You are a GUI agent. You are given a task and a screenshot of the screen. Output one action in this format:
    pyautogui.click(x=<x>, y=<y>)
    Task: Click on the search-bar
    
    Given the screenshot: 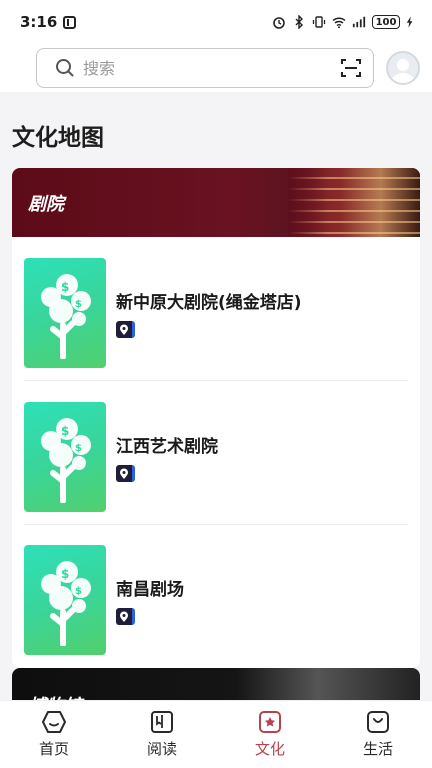 What is the action you would take?
    pyautogui.click(x=205, y=68)
    